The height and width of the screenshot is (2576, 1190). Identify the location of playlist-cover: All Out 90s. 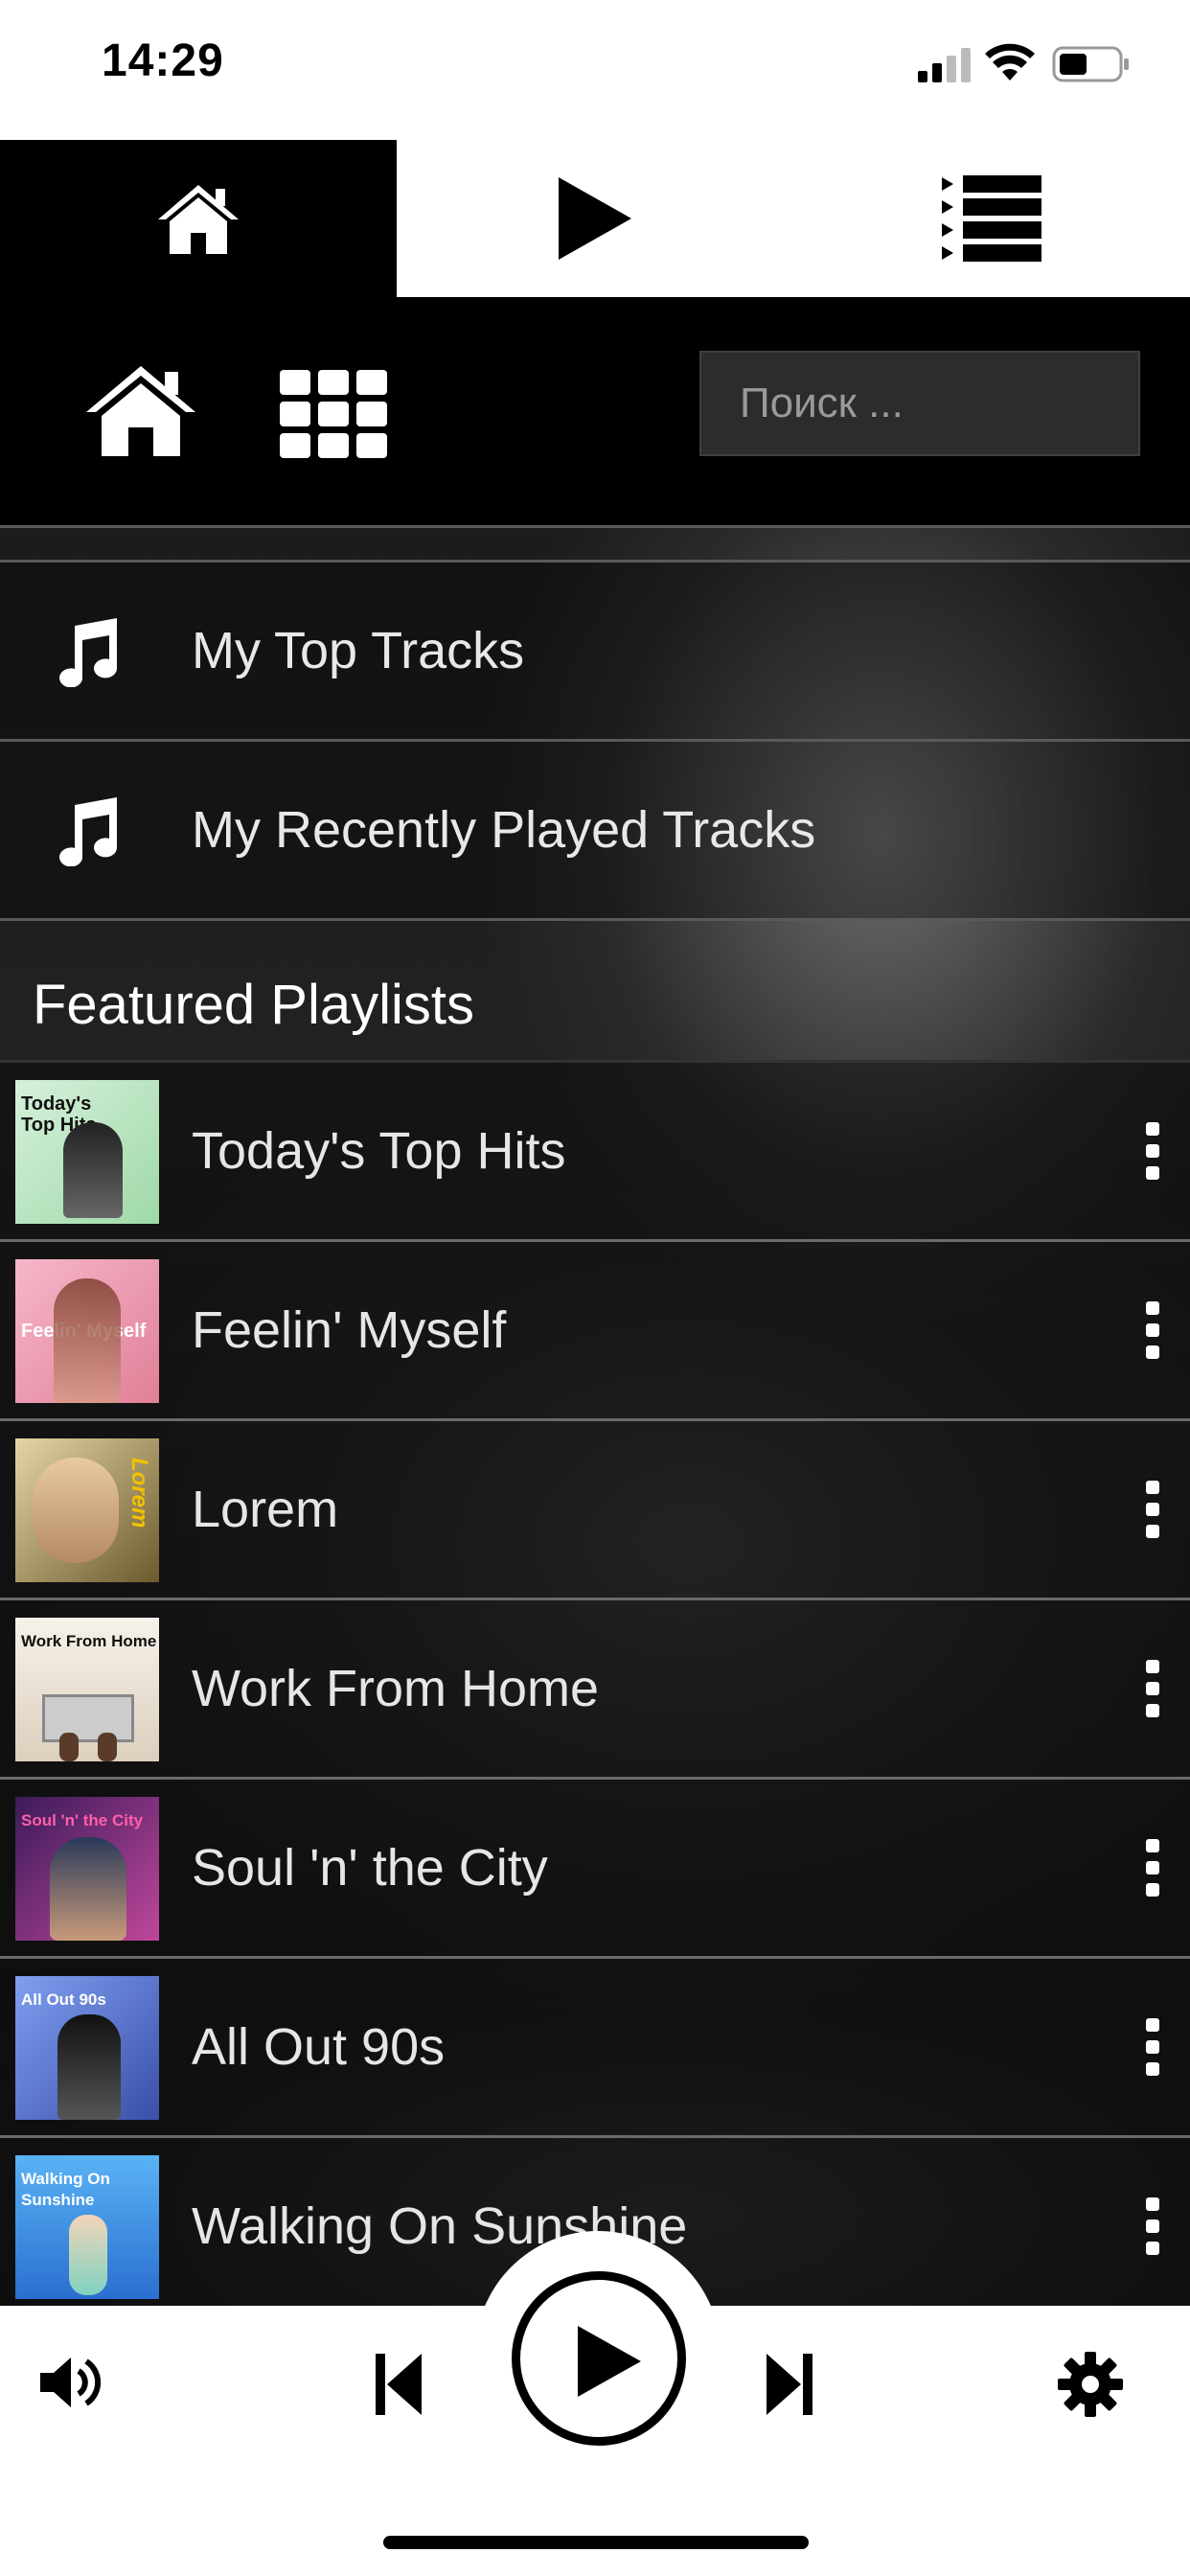
(87, 2048).